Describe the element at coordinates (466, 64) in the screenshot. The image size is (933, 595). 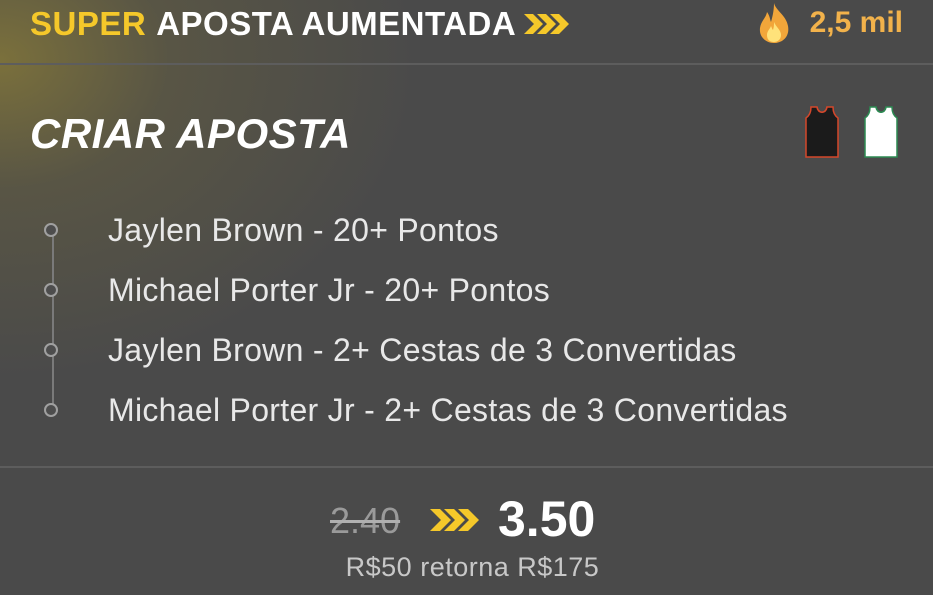
I see `header-divider` at that location.